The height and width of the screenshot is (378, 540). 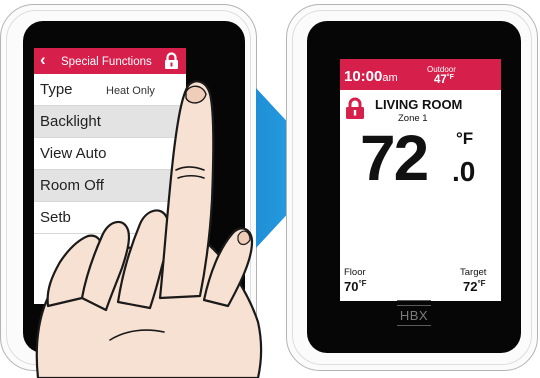 I want to click on temperature-decimal: .0, so click(x=464, y=171).